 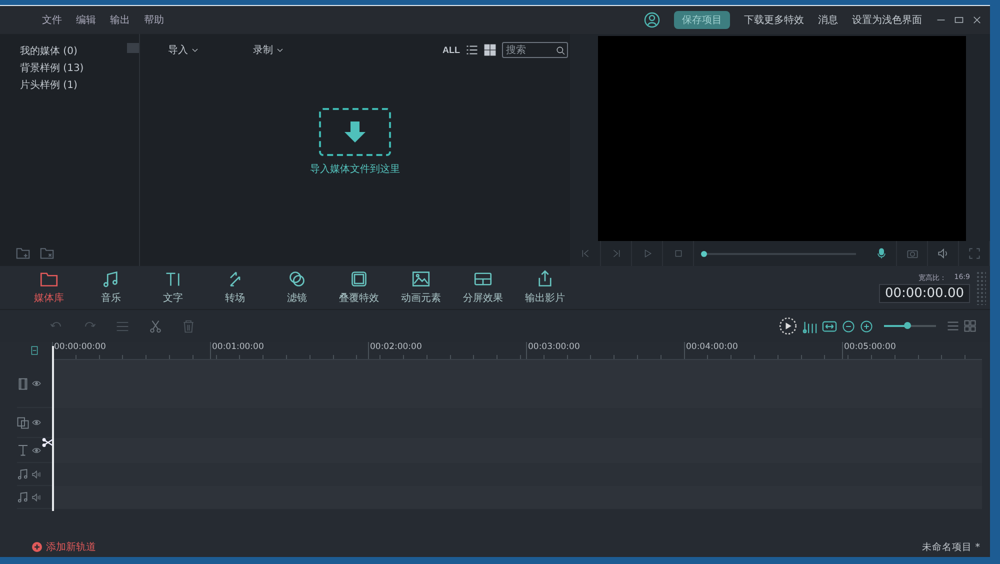 I want to click on menu-item: 文件, so click(x=52, y=20).